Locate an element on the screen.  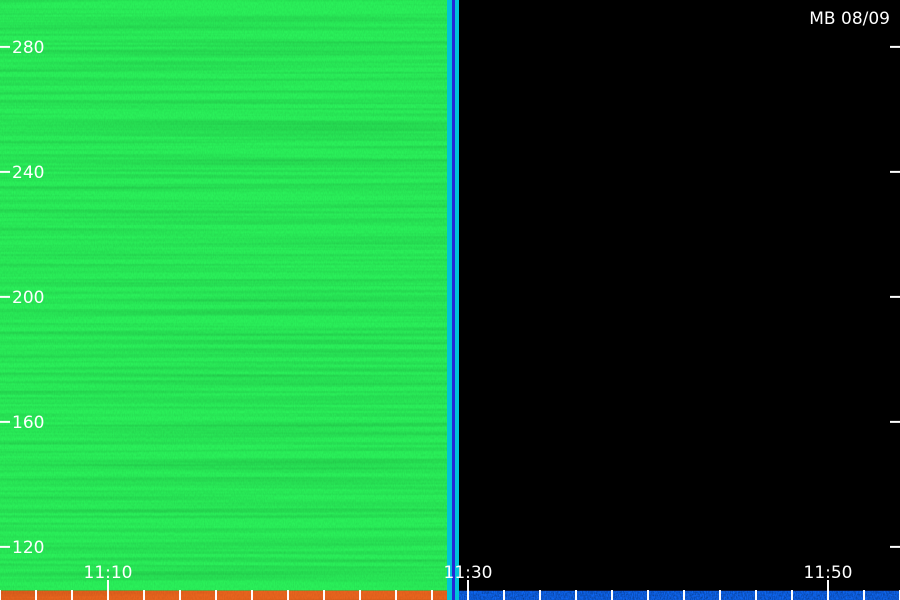
y-tick-label: 240 is located at coordinates (28, 173).